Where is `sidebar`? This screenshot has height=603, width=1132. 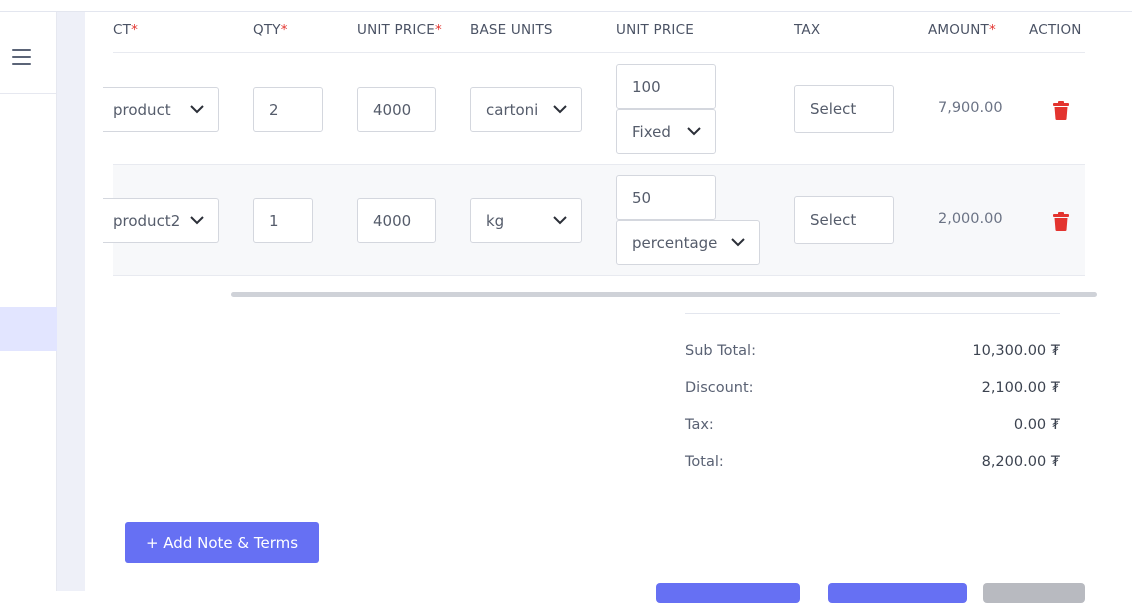
sidebar is located at coordinates (28, 301).